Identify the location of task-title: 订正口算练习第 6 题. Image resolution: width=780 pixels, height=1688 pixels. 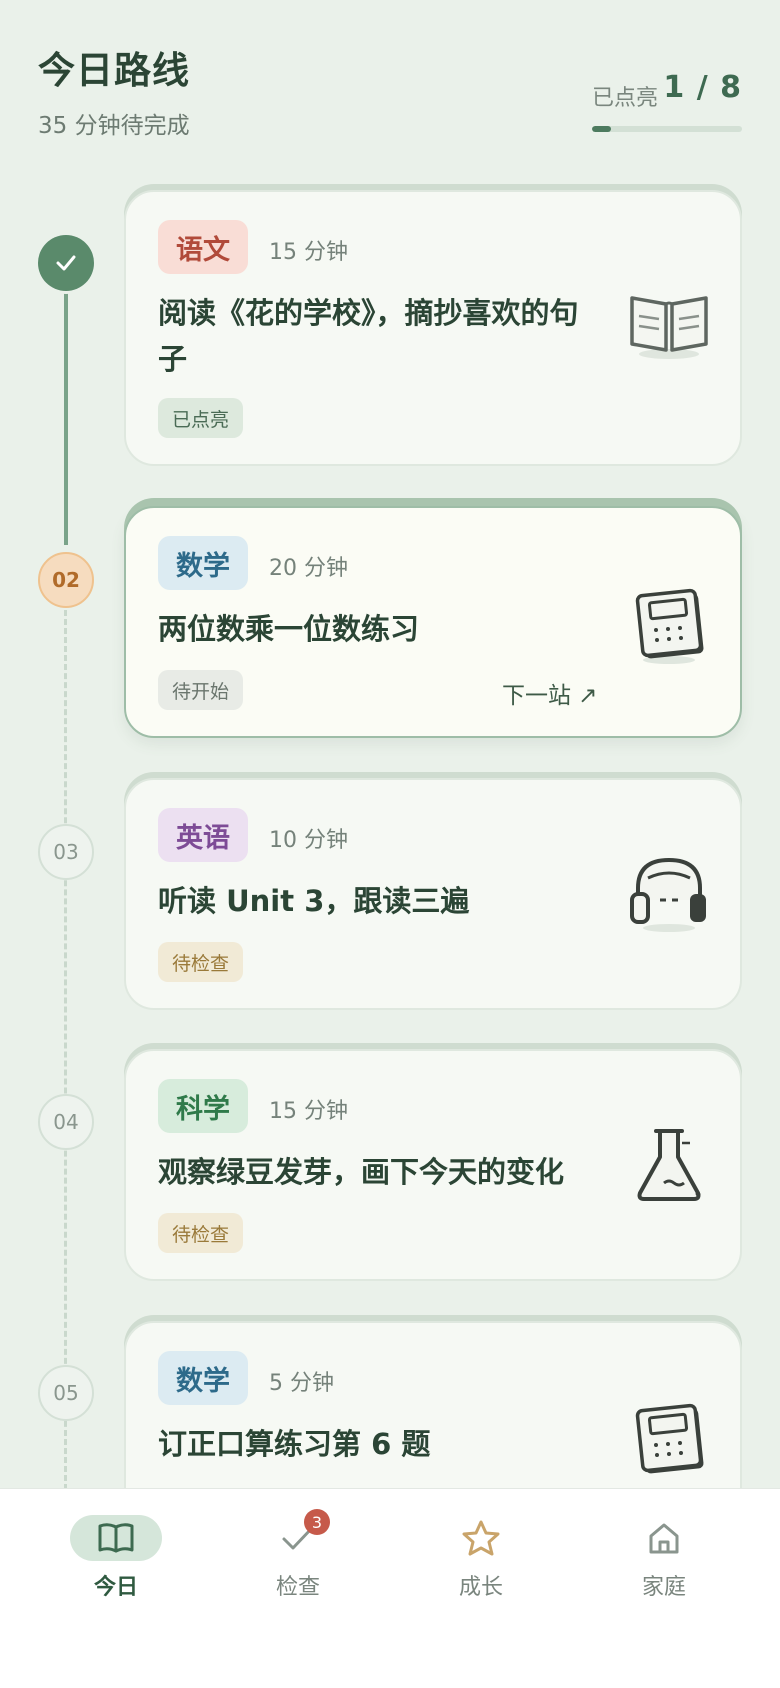
(294, 1444).